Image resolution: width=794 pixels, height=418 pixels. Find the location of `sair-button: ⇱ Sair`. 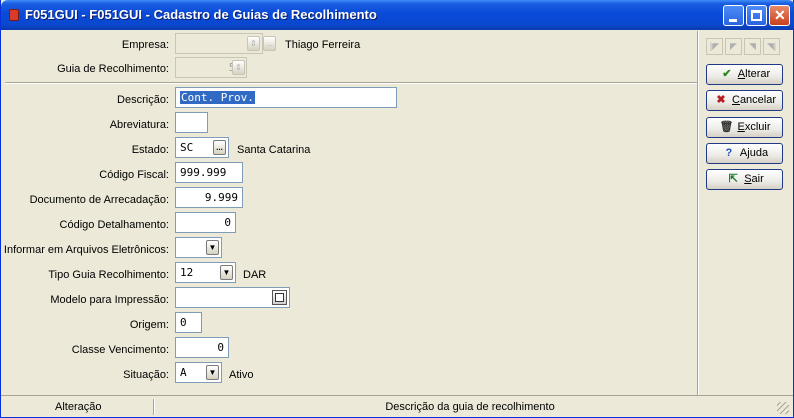

sair-button: ⇱ Sair is located at coordinates (744, 179).